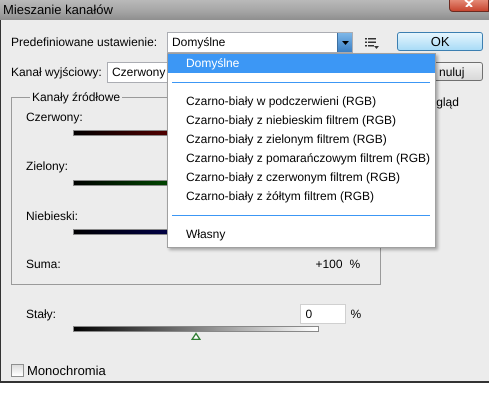  I want to click on menu-item: Czarno-biały z czerwonym filtrem (RGB), so click(301, 177).